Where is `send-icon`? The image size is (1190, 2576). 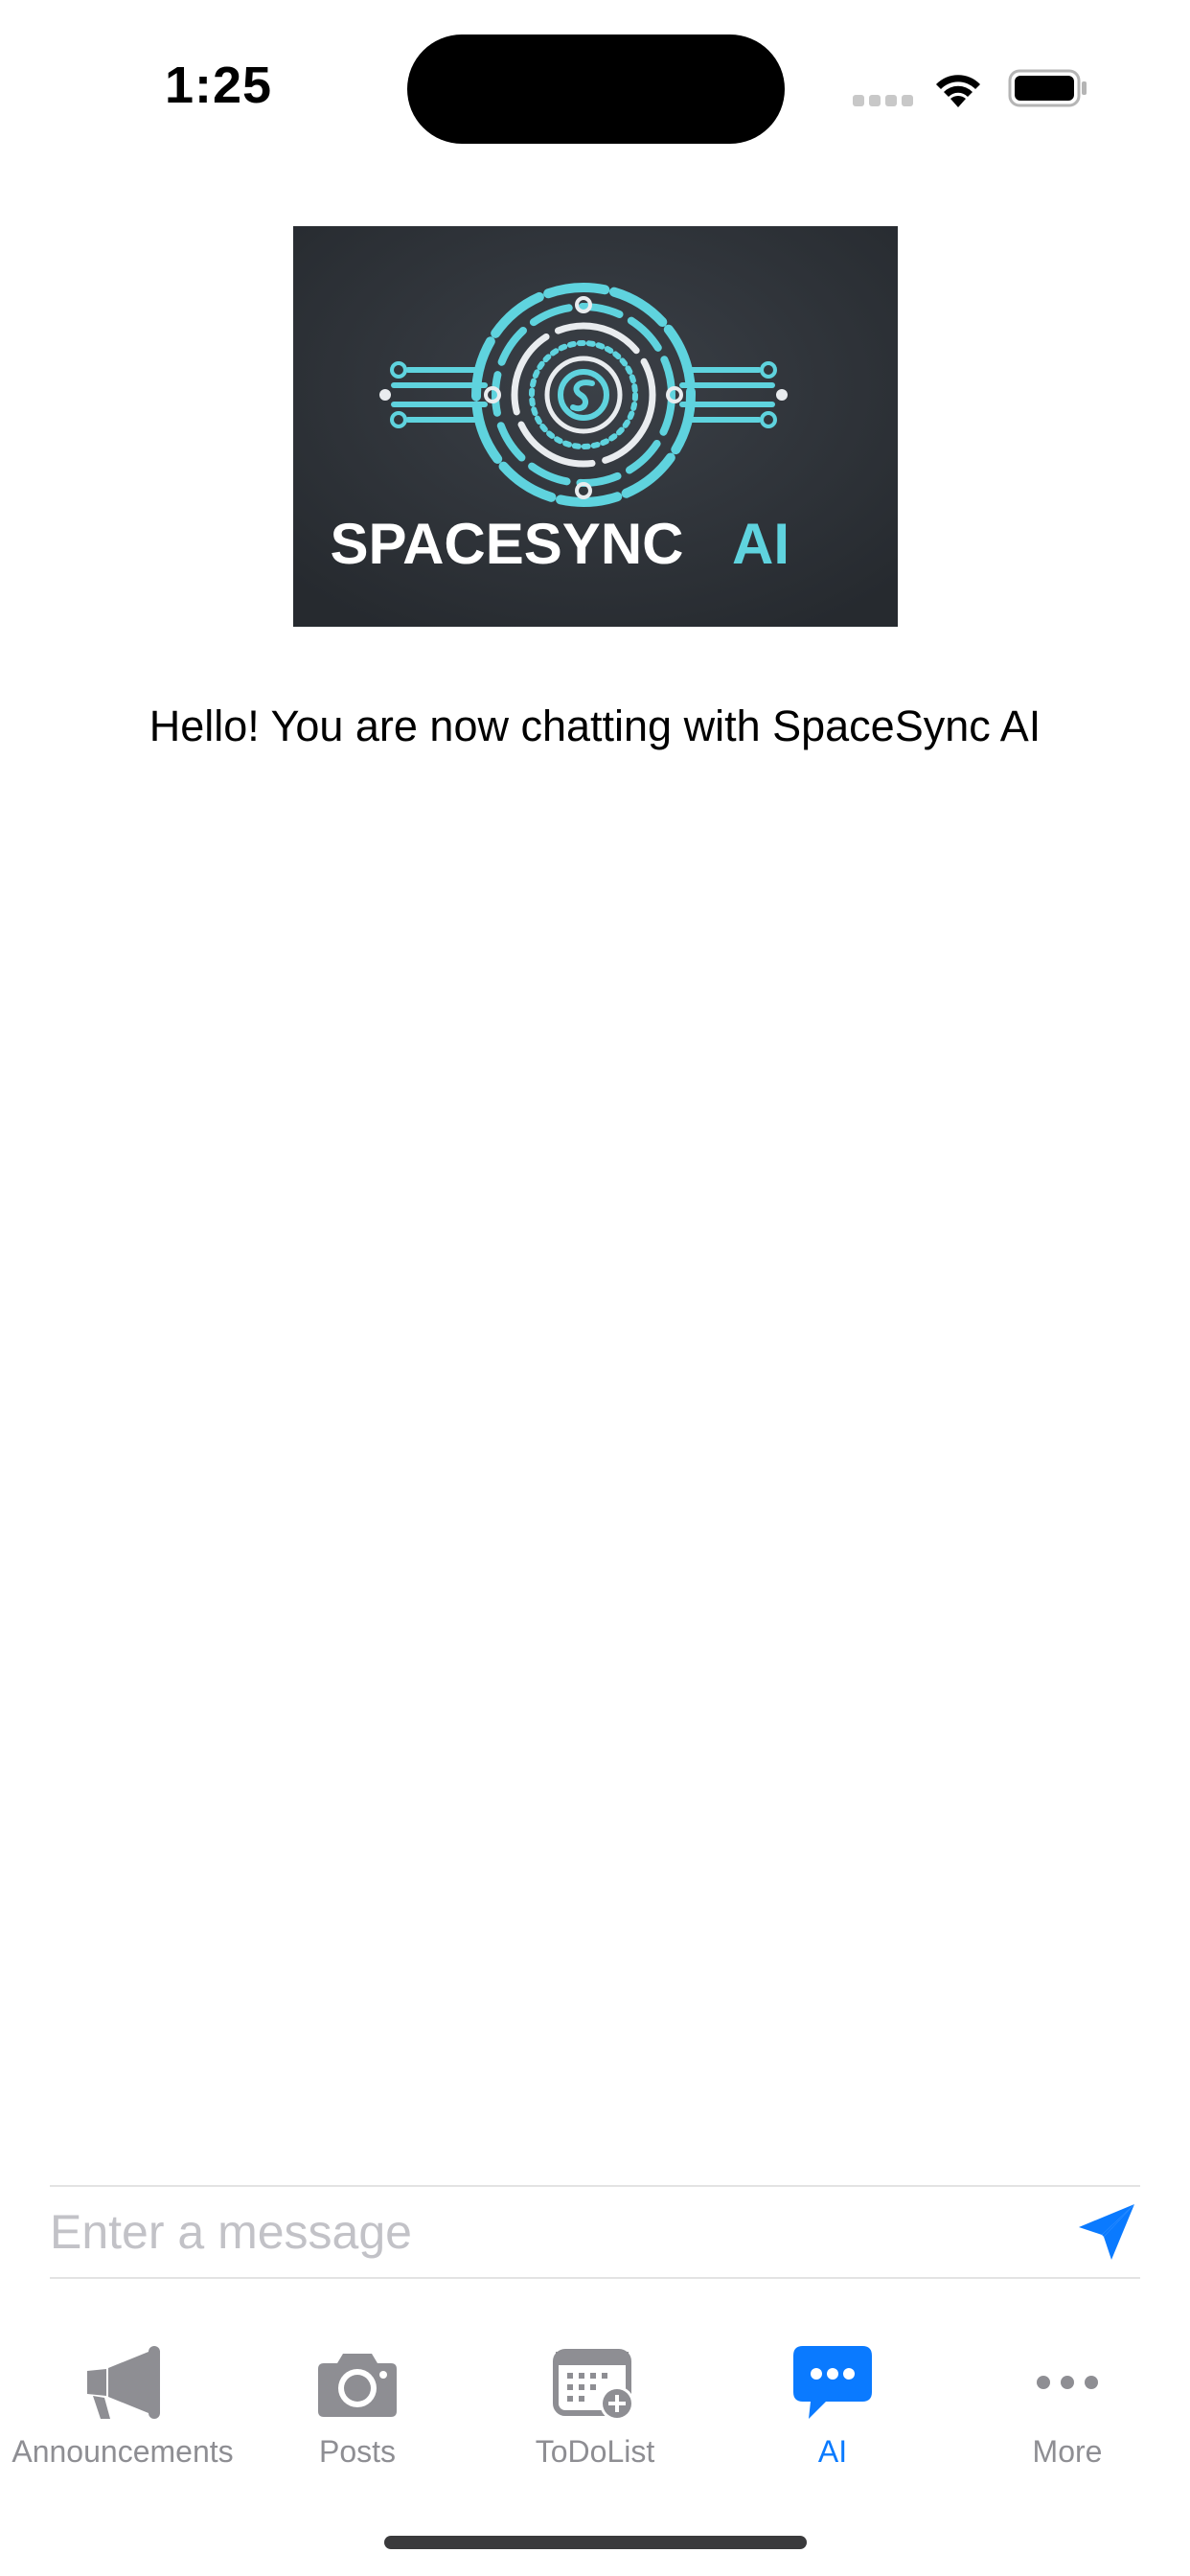 send-icon is located at coordinates (1106, 2232).